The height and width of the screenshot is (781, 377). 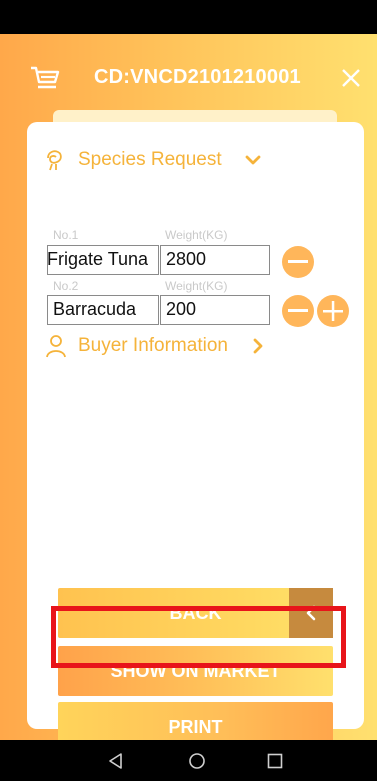 I want to click on header: CD:VNCD2101210001, so click(x=188, y=77).